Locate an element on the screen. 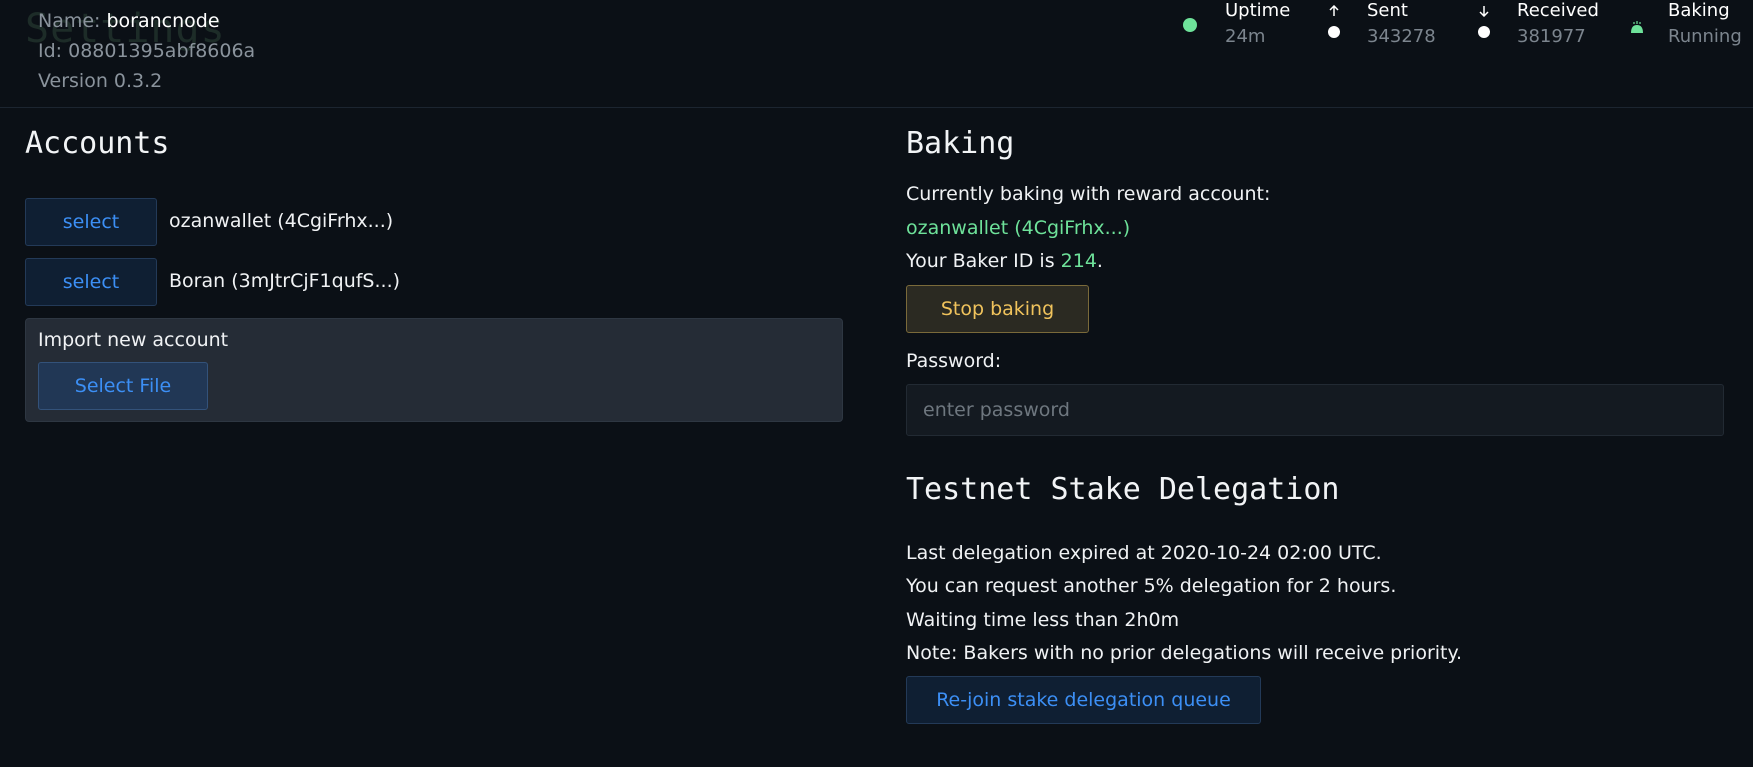 The image size is (1753, 767). arrow-down-icon is located at coordinates (1484, 11).